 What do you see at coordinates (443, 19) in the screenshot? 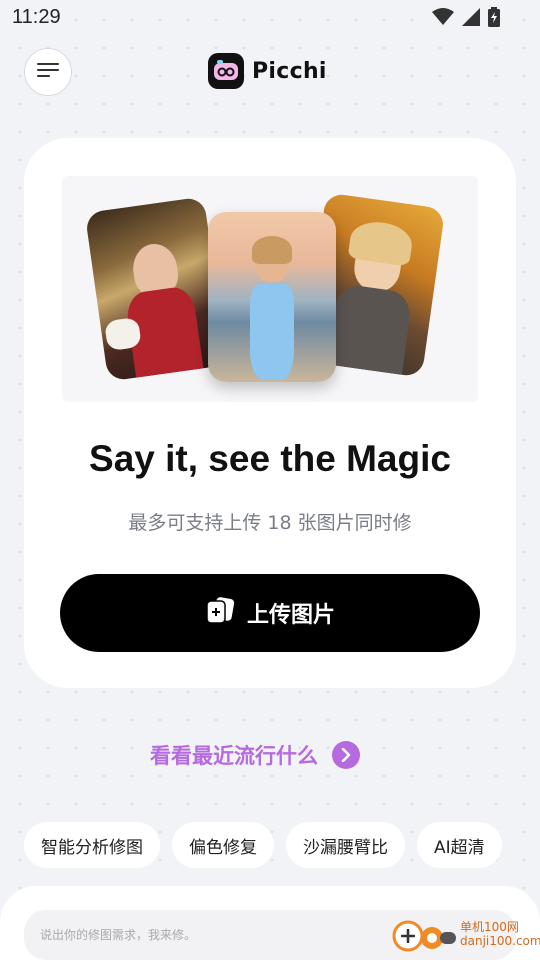
I see `wifi-icon` at bounding box center [443, 19].